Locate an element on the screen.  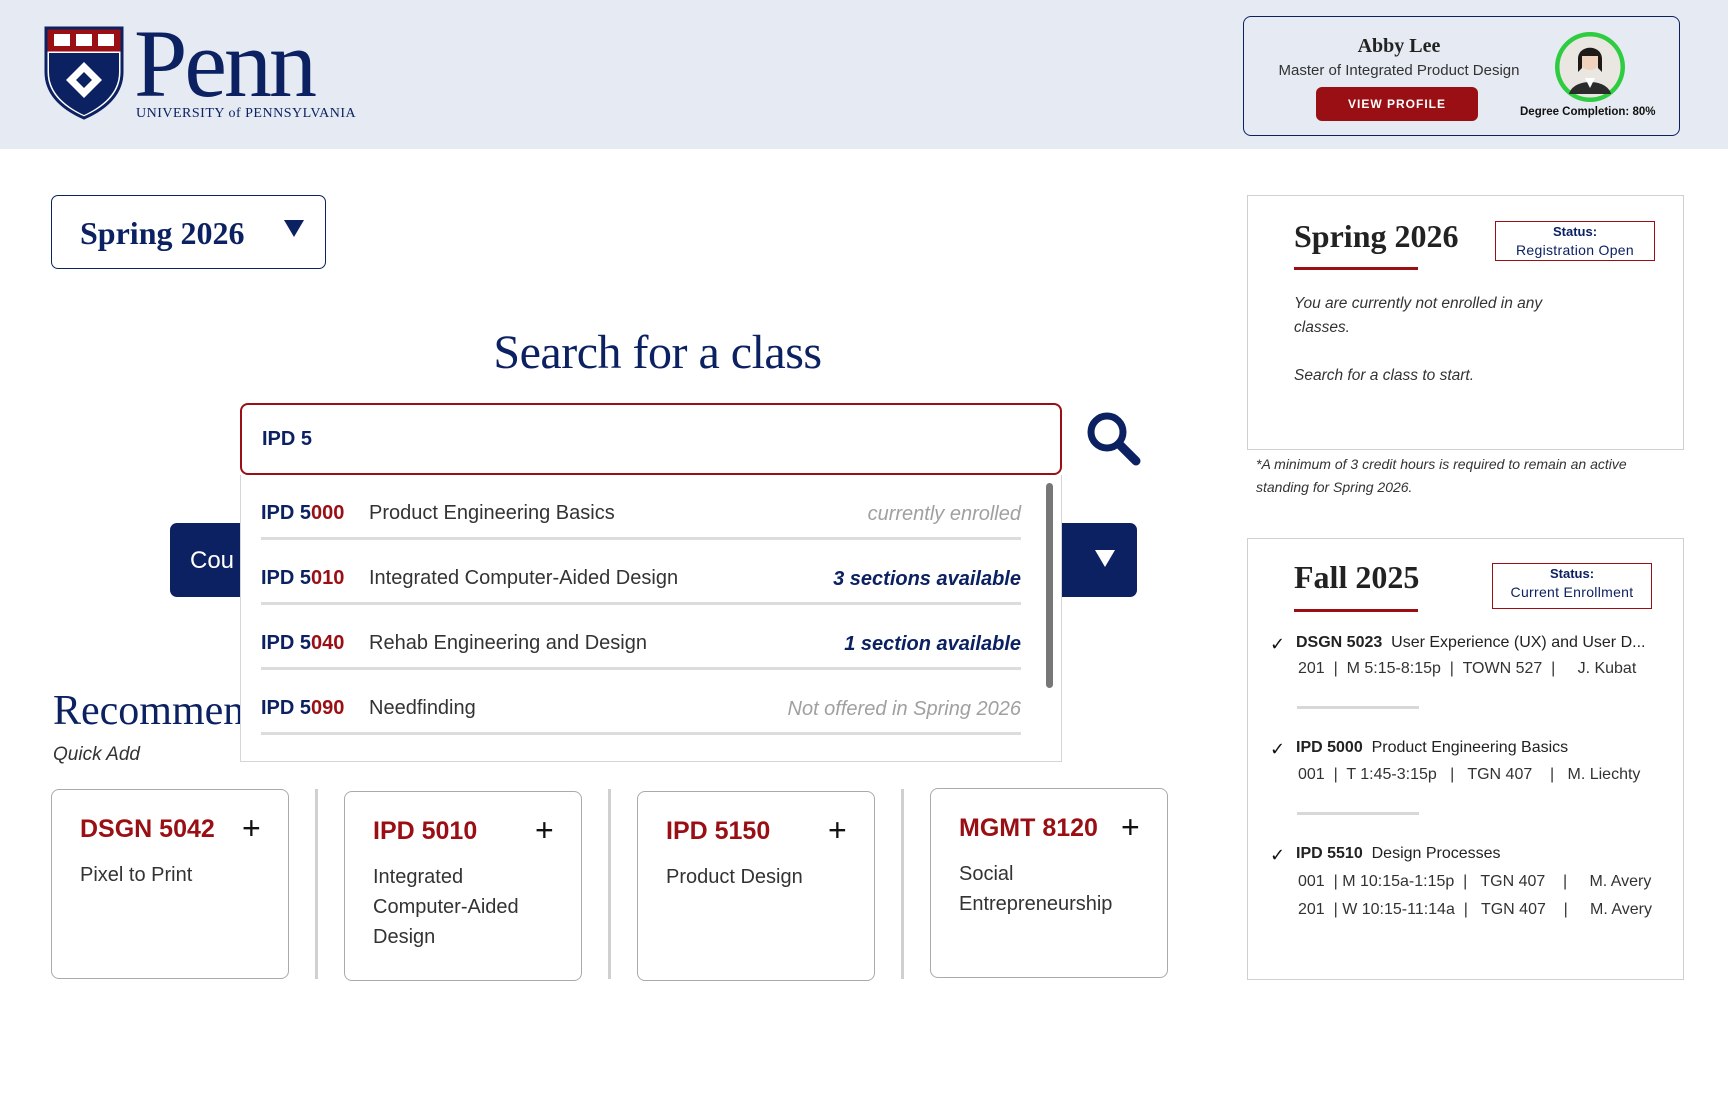
quick-add-card: MGMT 8120 + Social Entrepreneurship is located at coordinates (1049, 883).